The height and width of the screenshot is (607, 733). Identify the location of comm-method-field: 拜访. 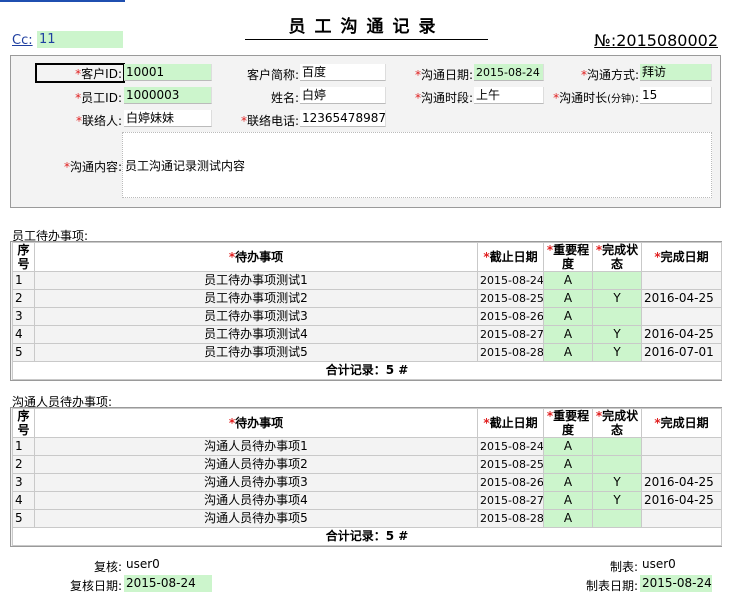
(676, 72).